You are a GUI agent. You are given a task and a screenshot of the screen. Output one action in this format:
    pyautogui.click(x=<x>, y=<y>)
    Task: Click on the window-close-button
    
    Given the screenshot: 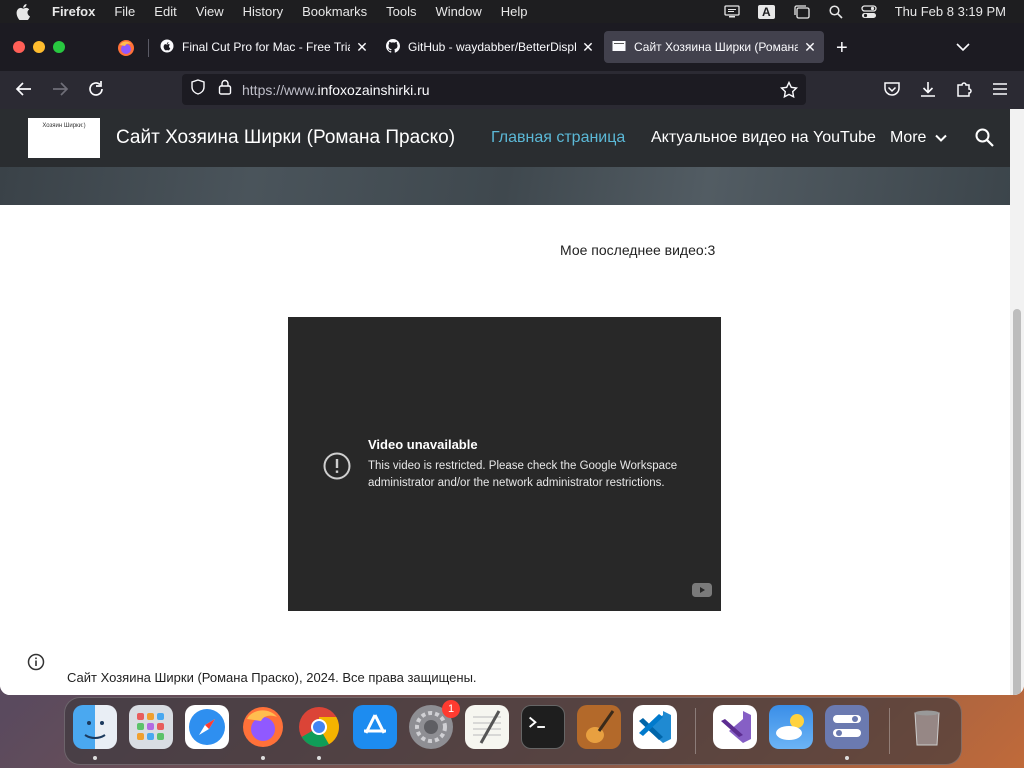 What is the action you would take?
    pyautogui.click(x=19, y=47)
    